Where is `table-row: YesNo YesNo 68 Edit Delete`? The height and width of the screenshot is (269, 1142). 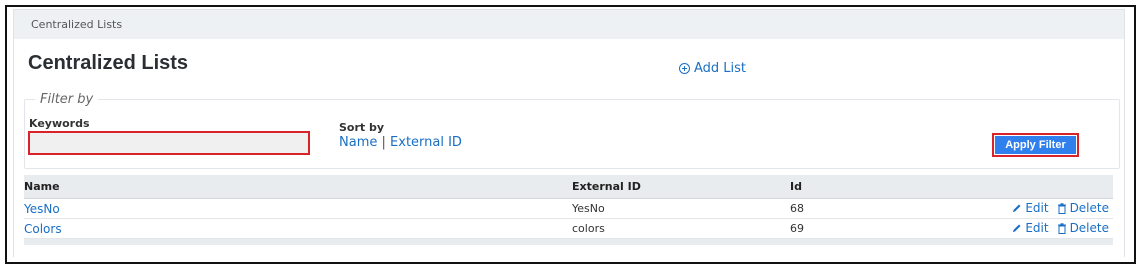 table-row: YesNo YesNo 68 Edit Delete is located at coordinates (568, 209).